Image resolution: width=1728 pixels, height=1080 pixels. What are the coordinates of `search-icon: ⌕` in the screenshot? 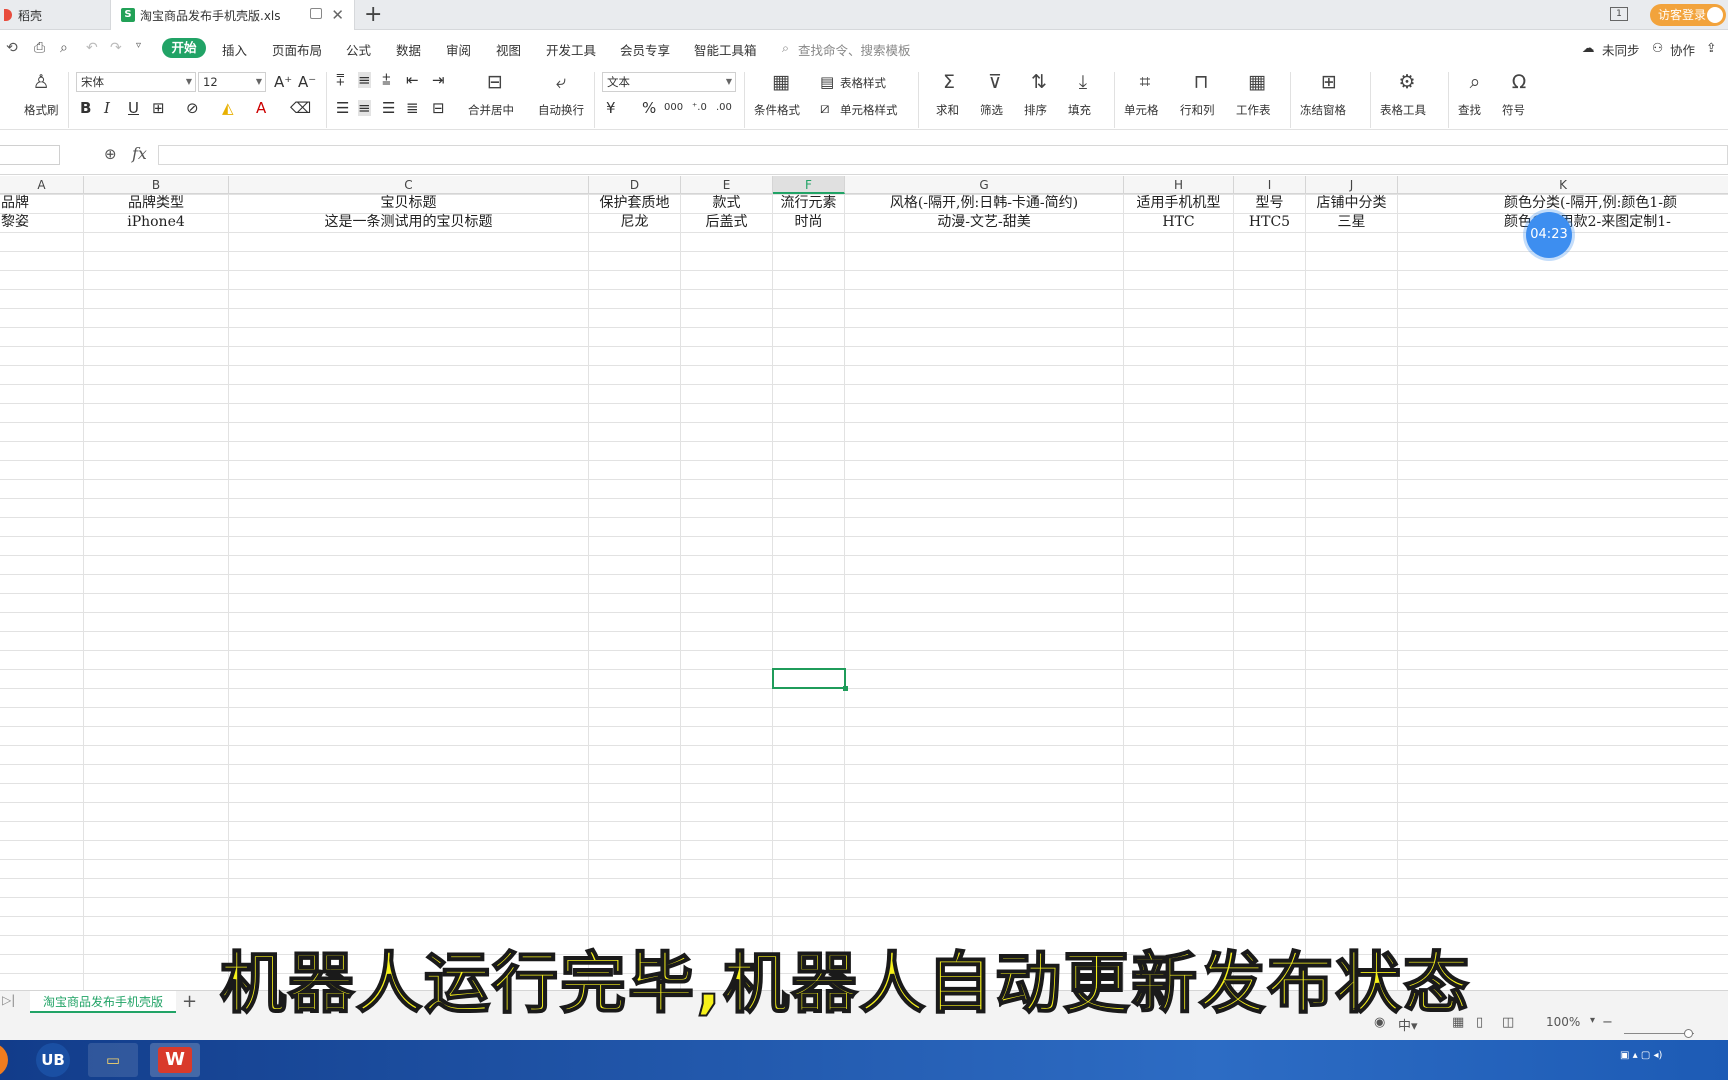 It's located at (785, 48).